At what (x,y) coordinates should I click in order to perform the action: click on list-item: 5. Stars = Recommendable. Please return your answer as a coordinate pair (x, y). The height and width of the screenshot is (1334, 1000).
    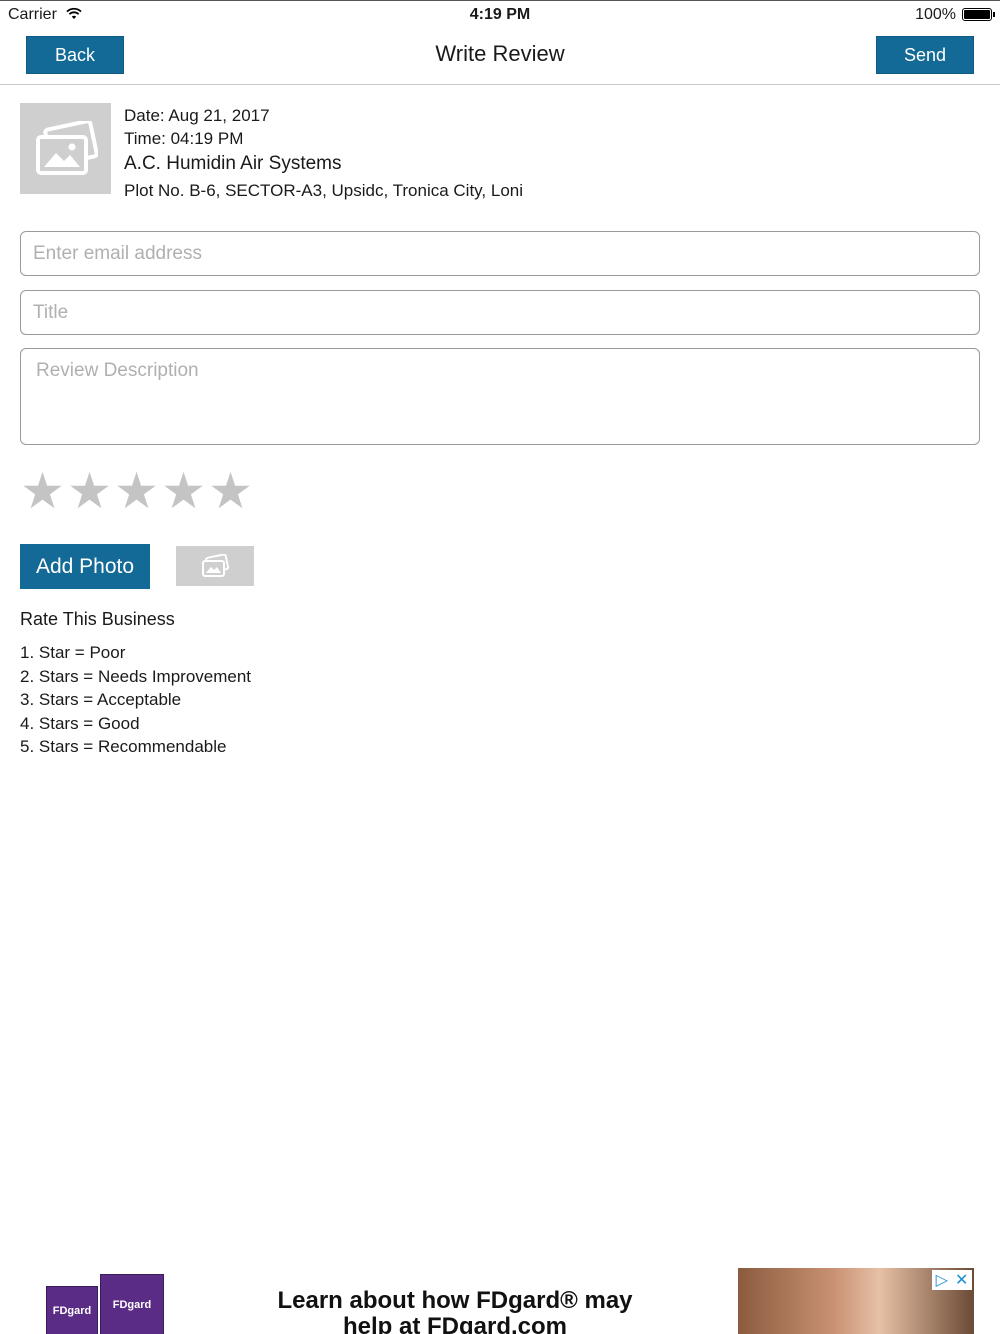
    Looking at the image, I should click on (123, 746).